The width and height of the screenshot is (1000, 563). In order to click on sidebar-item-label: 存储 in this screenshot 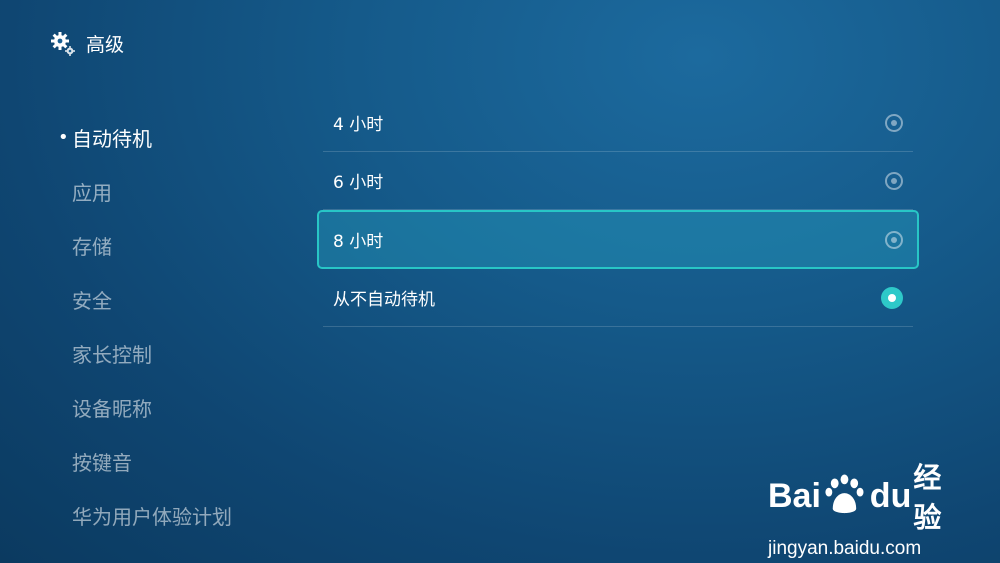, I will do `click(92, 246)`.